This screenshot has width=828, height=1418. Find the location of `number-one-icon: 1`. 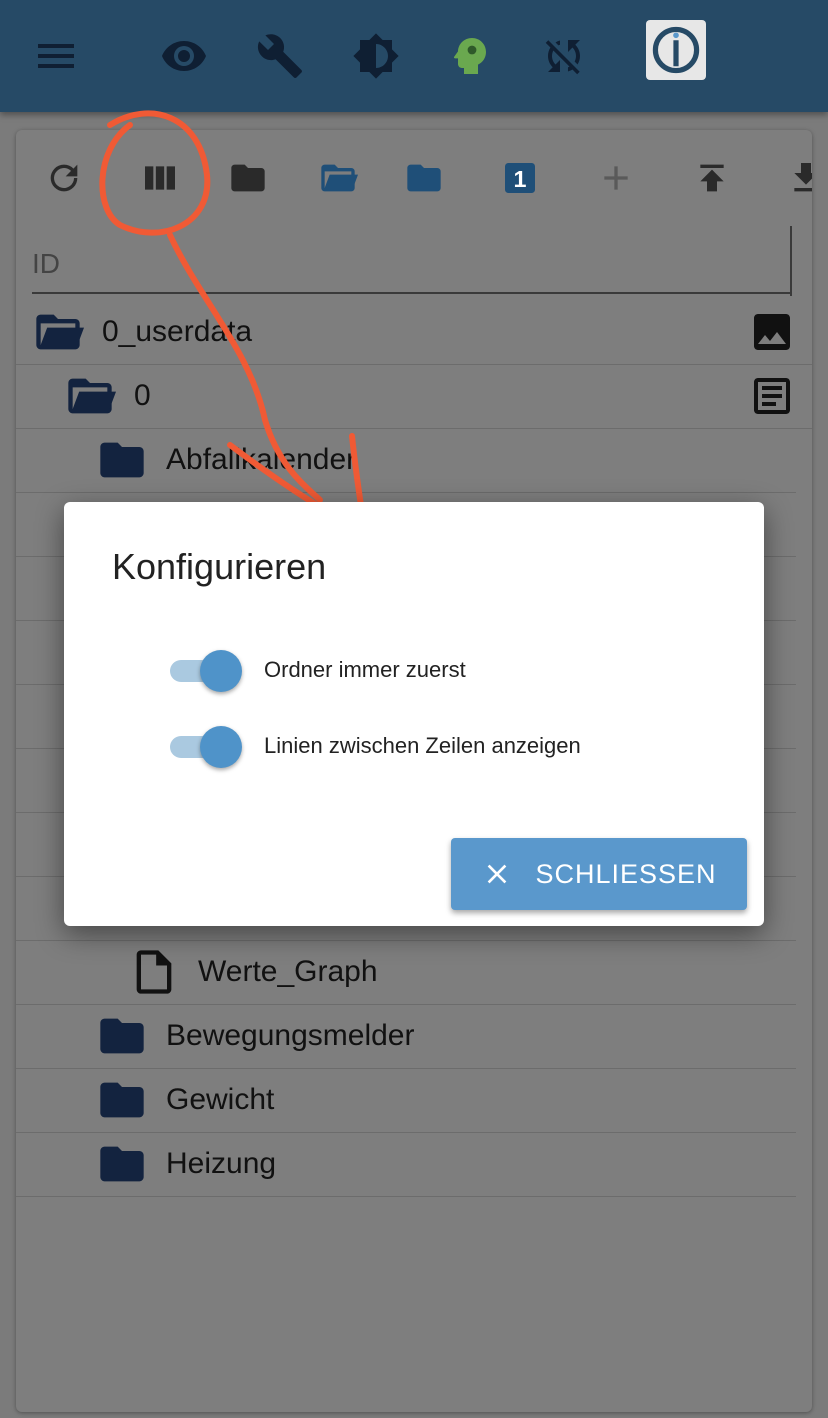

number-one-icon: 1 is located at coordinates (520, 178).